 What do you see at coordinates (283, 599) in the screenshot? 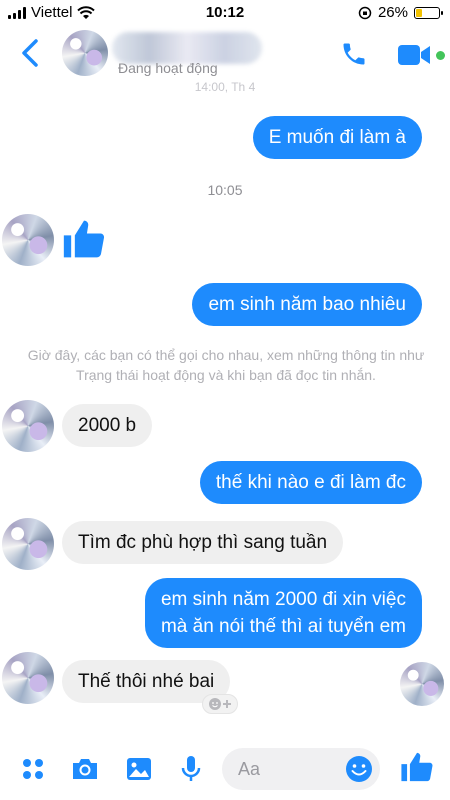
I see `message-line: em sinh năm 2000 đi xin việc` at bounding box center [283, 599].